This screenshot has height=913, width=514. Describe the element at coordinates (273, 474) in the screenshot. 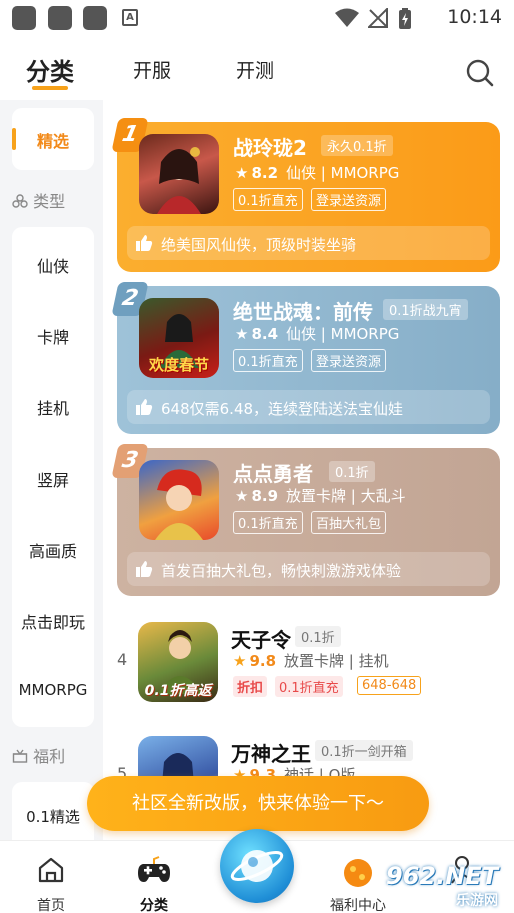

I see `game-title: 点点勇者` at that location.